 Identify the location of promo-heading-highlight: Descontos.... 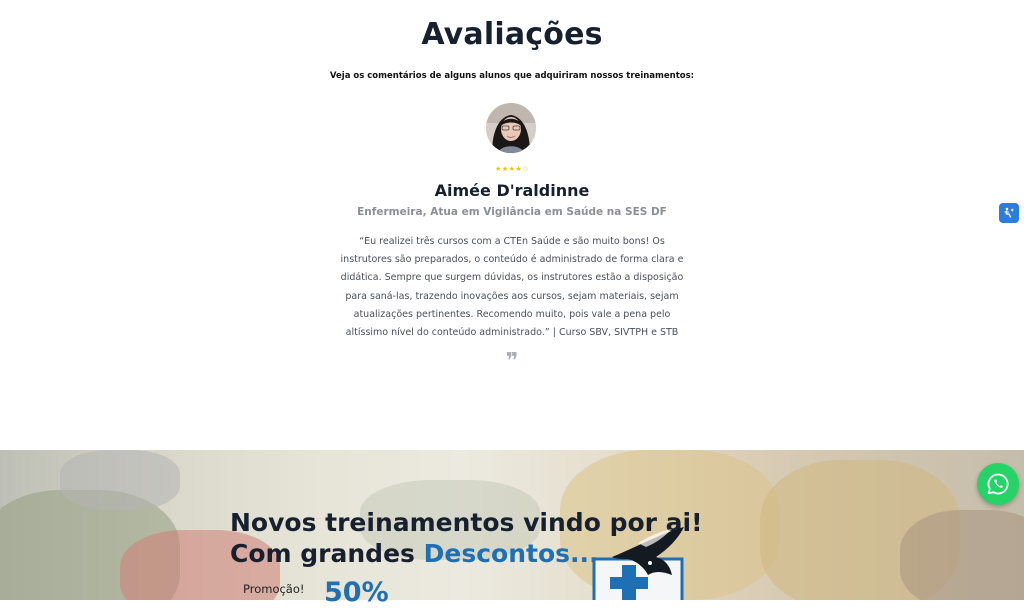
(511, 553).